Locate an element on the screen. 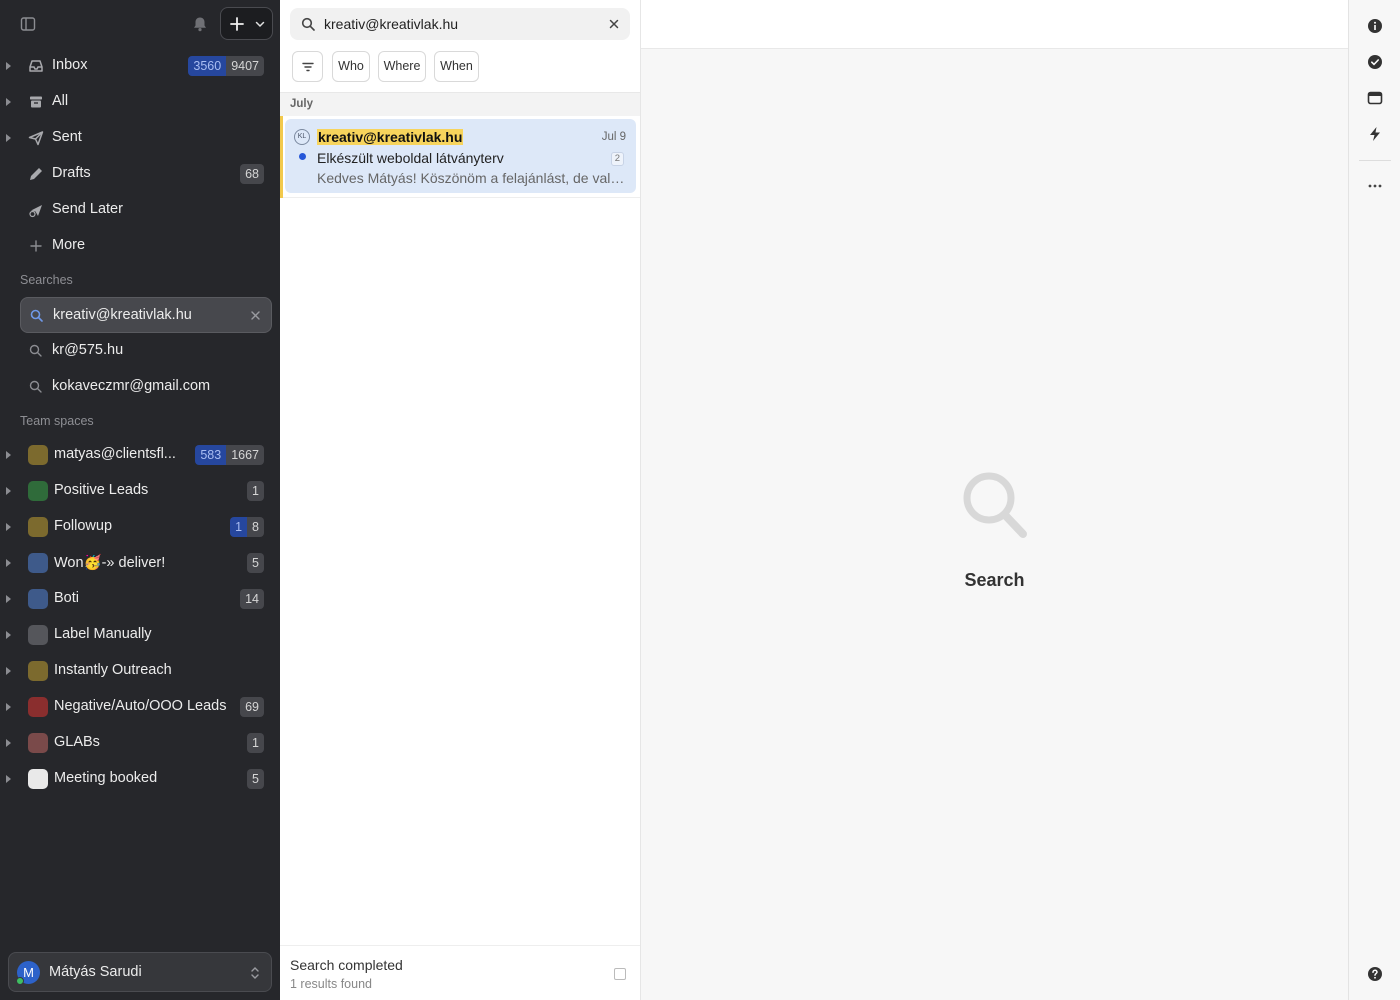  account-switcher: M Mátyás Sarudi is located at coordinates (140, 972).